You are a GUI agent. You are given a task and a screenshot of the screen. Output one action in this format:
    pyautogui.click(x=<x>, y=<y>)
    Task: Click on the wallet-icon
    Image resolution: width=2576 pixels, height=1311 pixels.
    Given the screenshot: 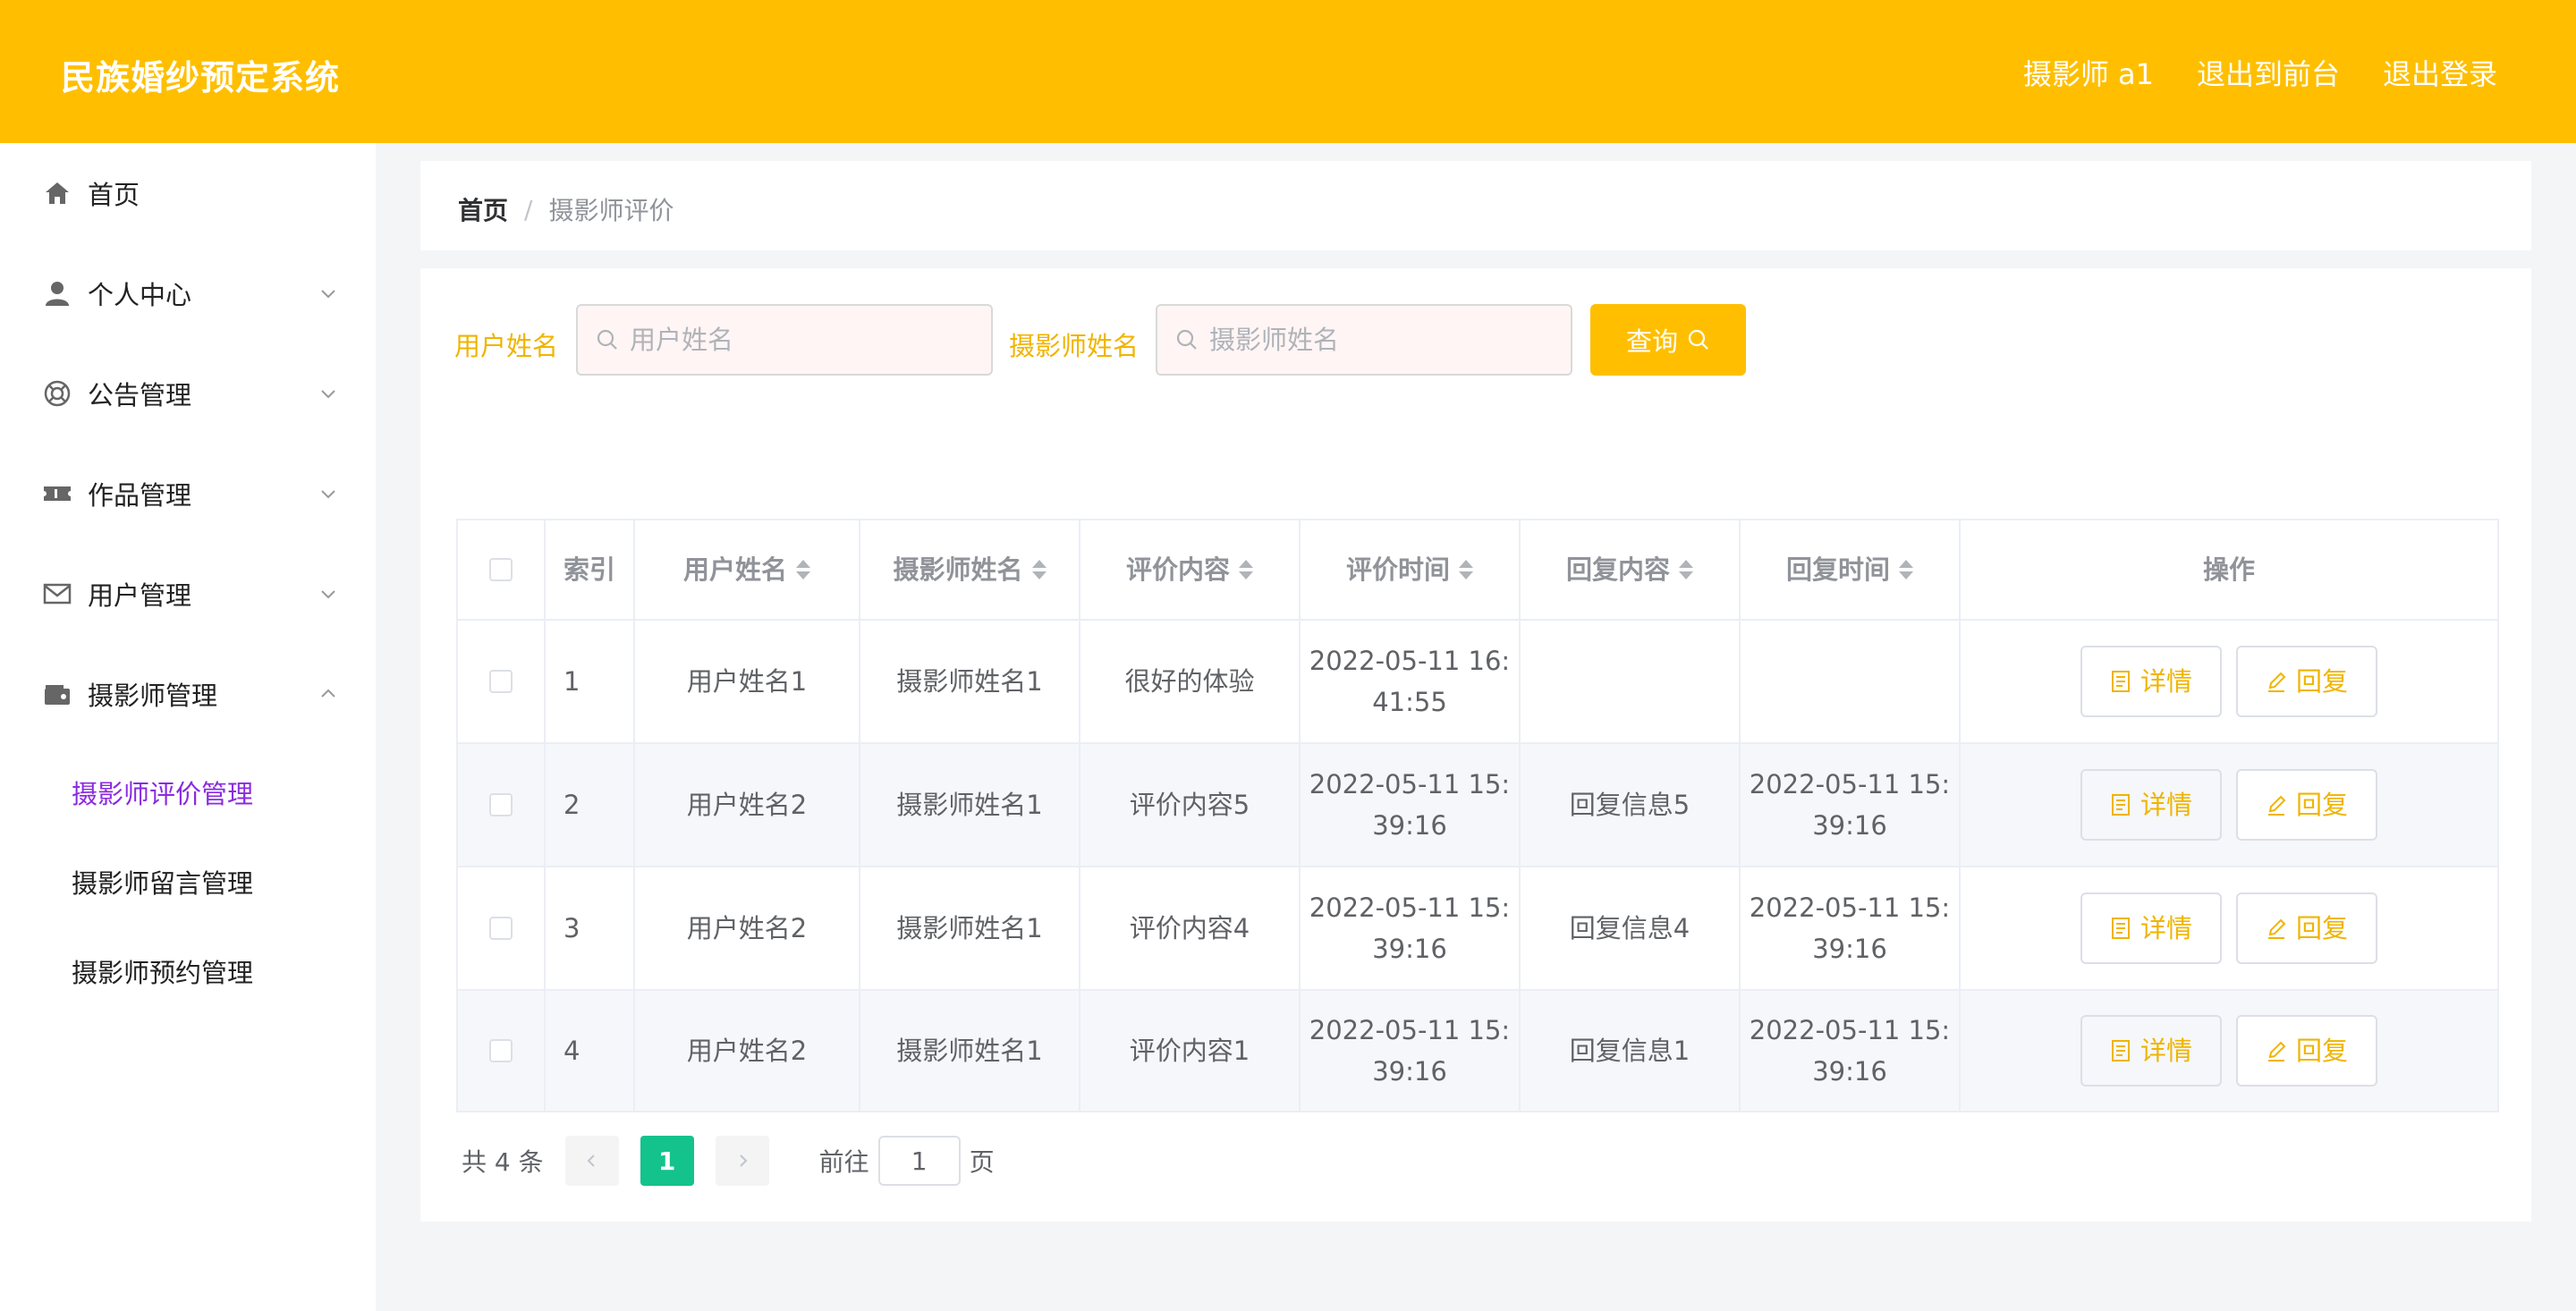 What is the action you would take?
    pyautogui.click(x=57, y=694)
    